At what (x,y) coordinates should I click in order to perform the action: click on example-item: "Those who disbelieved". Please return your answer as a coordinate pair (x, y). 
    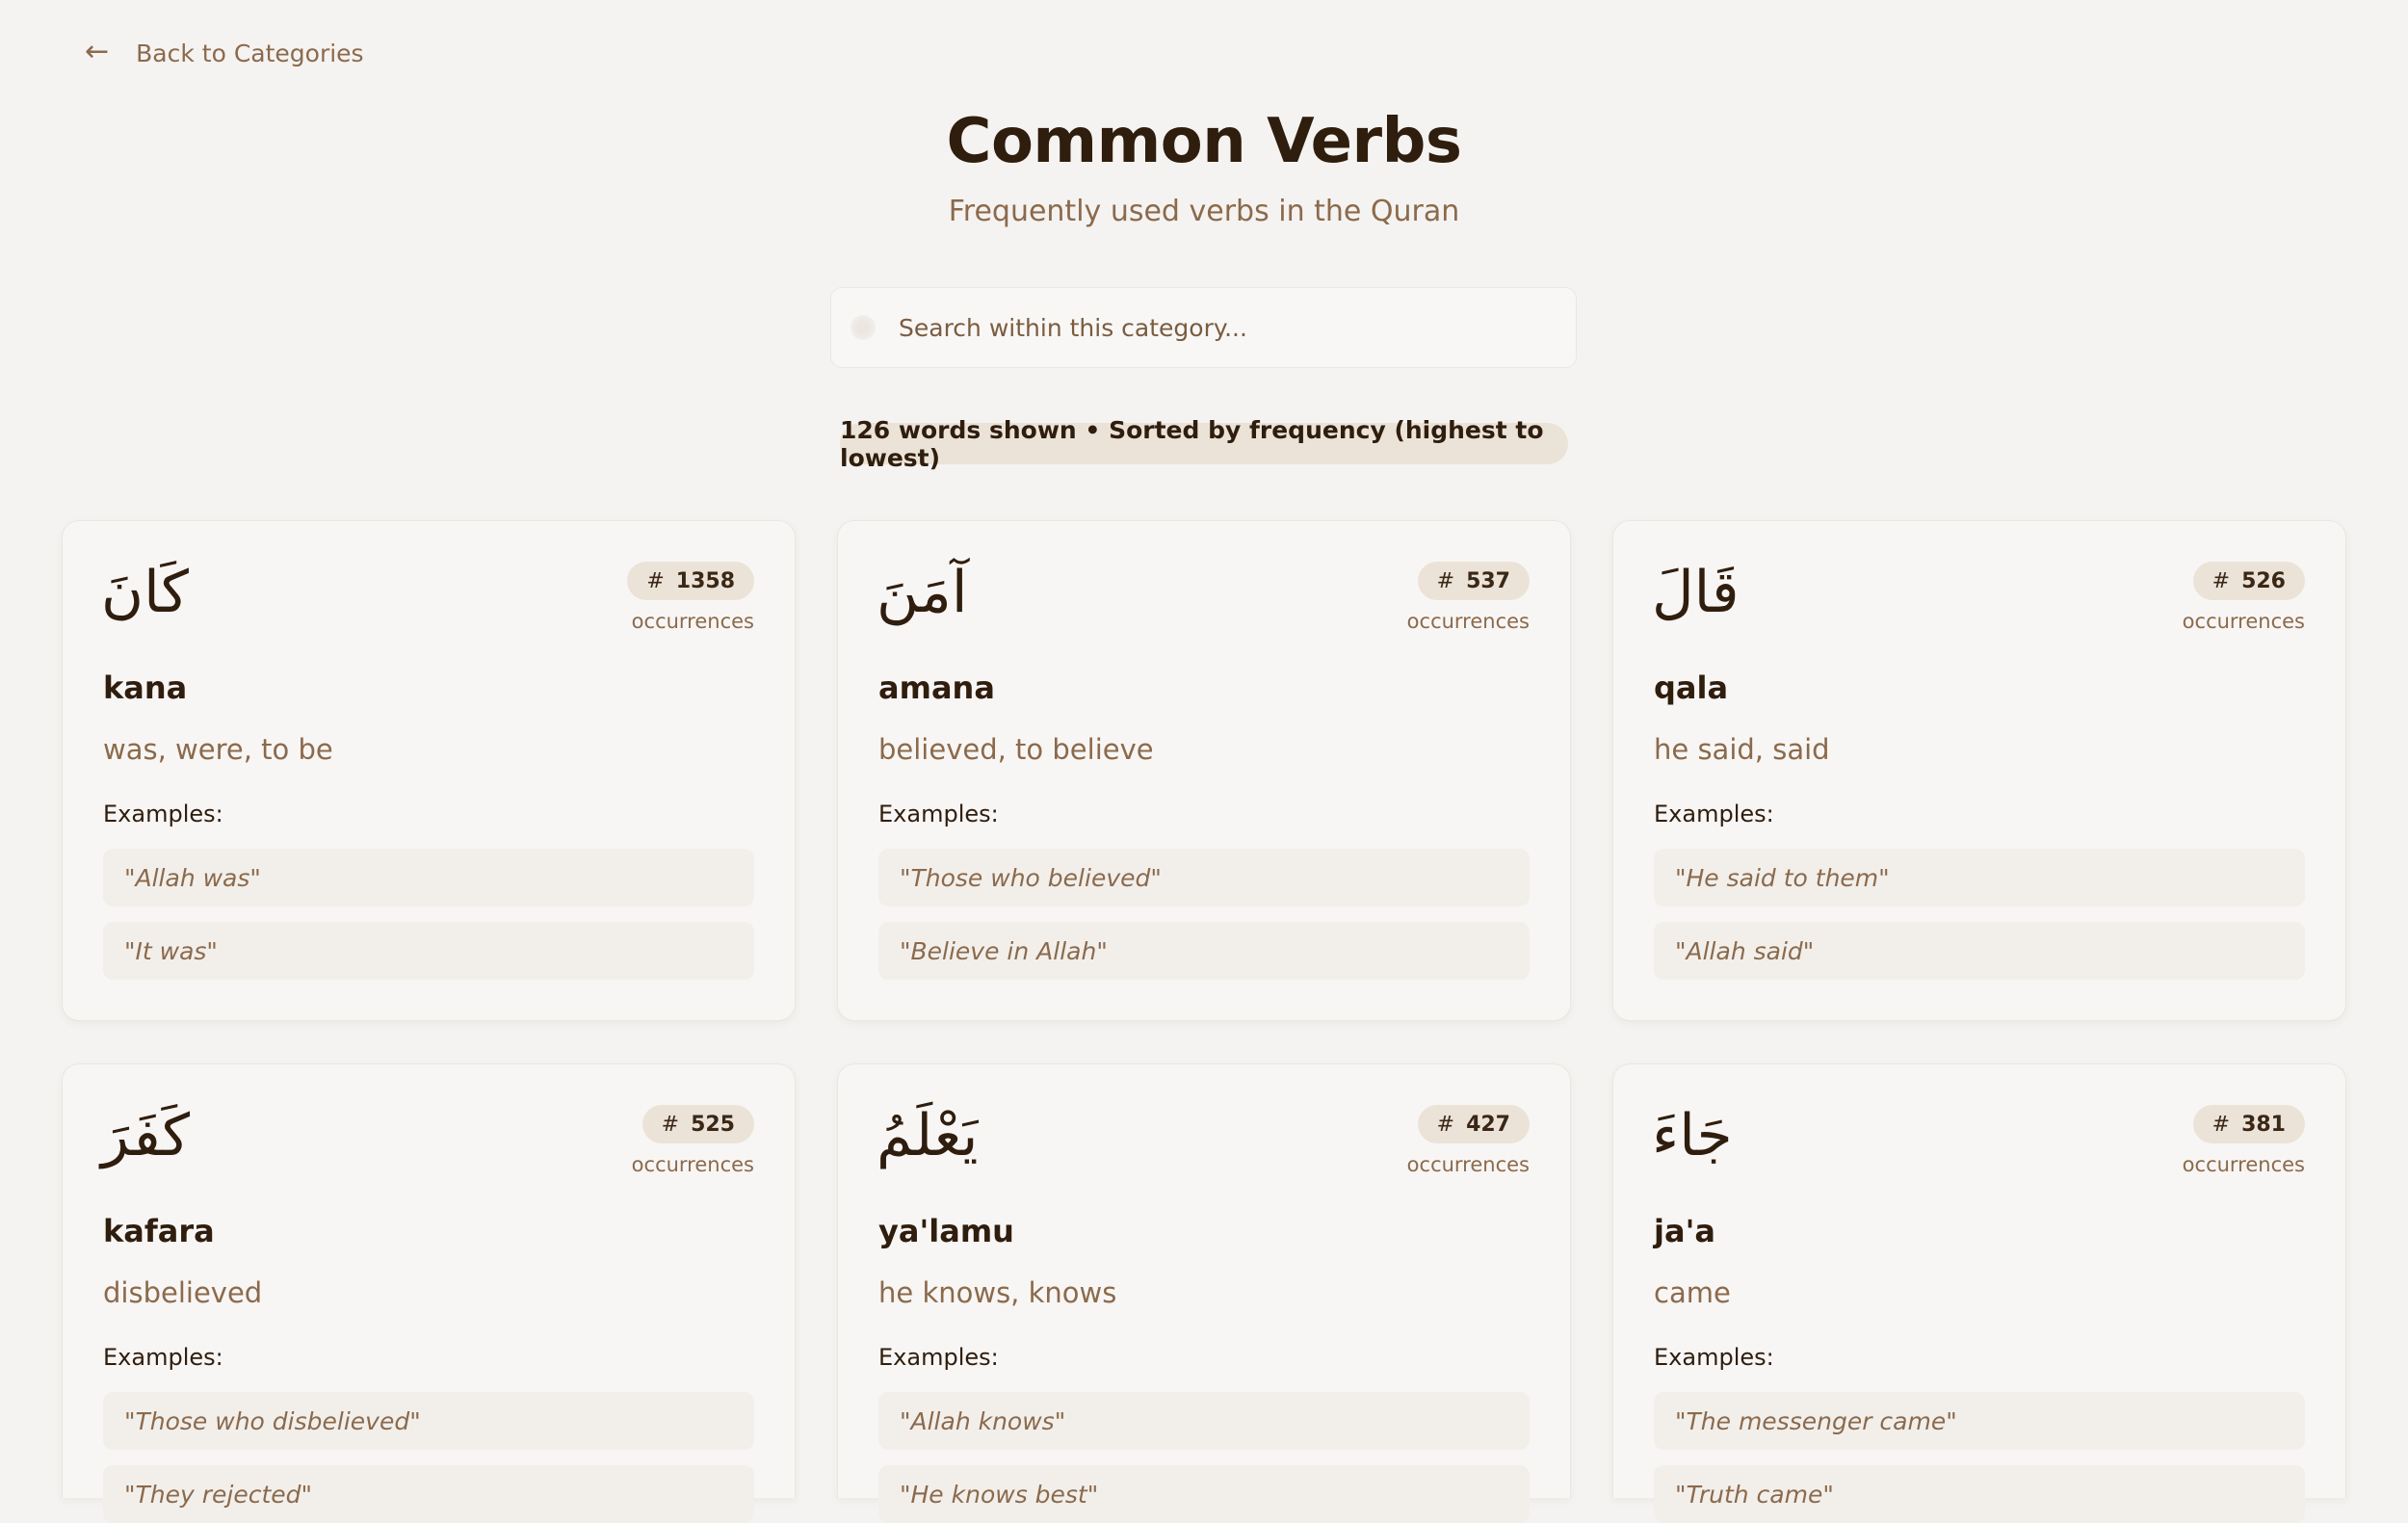
    Looking at the image, I should click on (428, 1421).